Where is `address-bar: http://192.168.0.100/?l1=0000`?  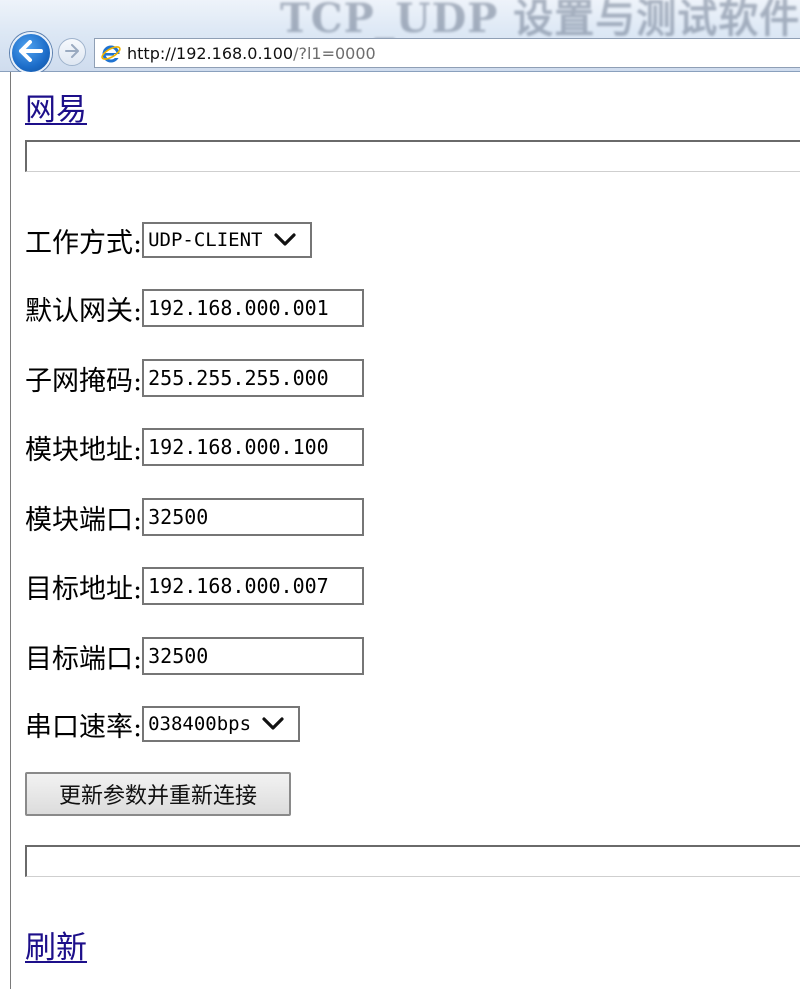
address-bar: http://192.168.0.100/?l1=0000 is located at coordinates (447, 53).